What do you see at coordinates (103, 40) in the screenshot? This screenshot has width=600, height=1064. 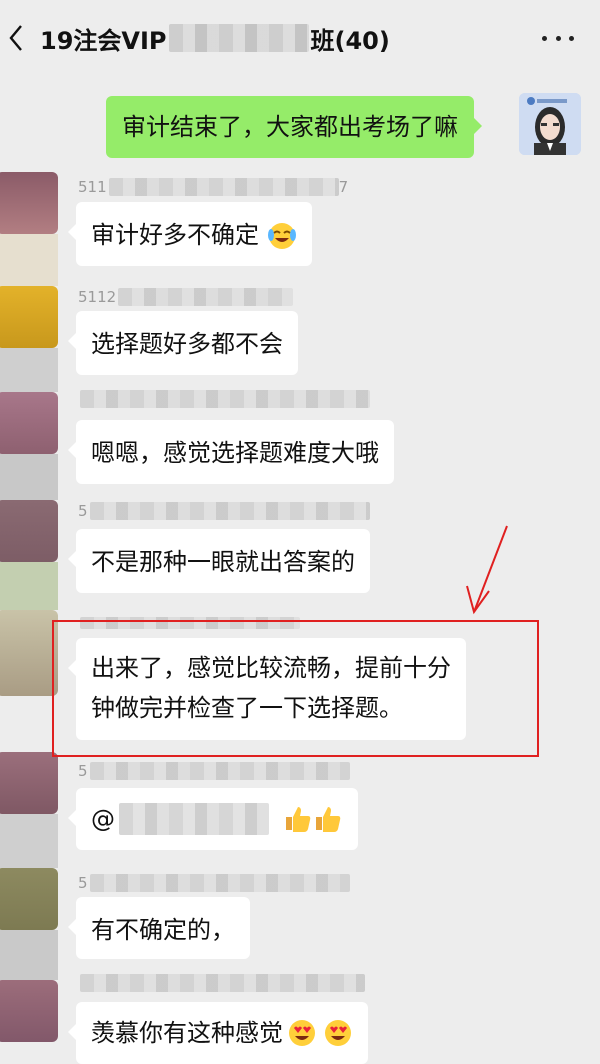 I see `chat-title-prefix: 19注会VIP` at bounding box center [103, 40].